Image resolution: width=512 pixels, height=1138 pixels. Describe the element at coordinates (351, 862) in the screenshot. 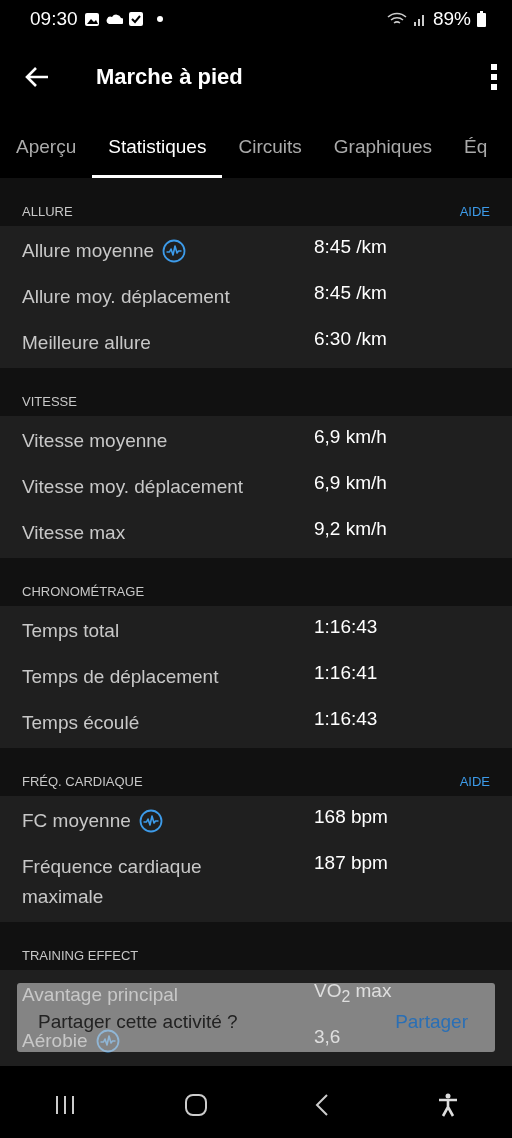

I see `stat-value: 187 bpm` at that location.